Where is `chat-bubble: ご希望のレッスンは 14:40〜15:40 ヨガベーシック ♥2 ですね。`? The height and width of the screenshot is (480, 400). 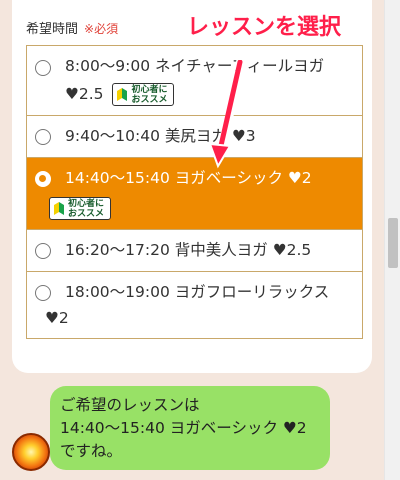
chat-bubble: ご希望のレッスンは 14:40〜15:40 ヨガベーシック ♥2 ですね。 is located at coordinates (190, 428).